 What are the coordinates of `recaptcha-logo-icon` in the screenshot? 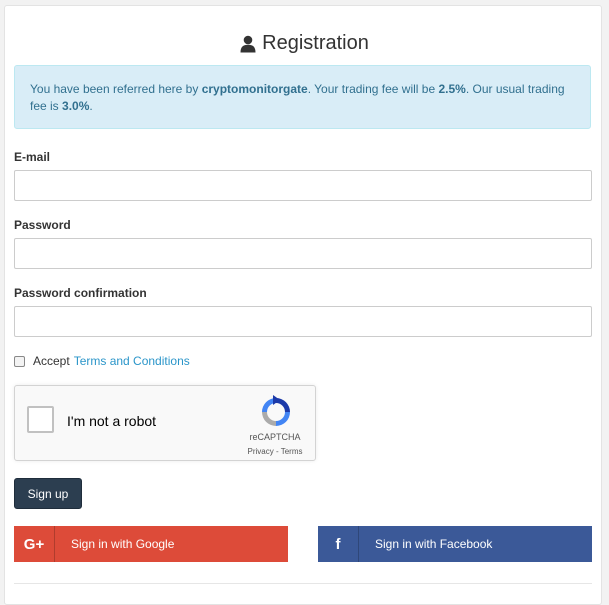 It's located at (276, 414).